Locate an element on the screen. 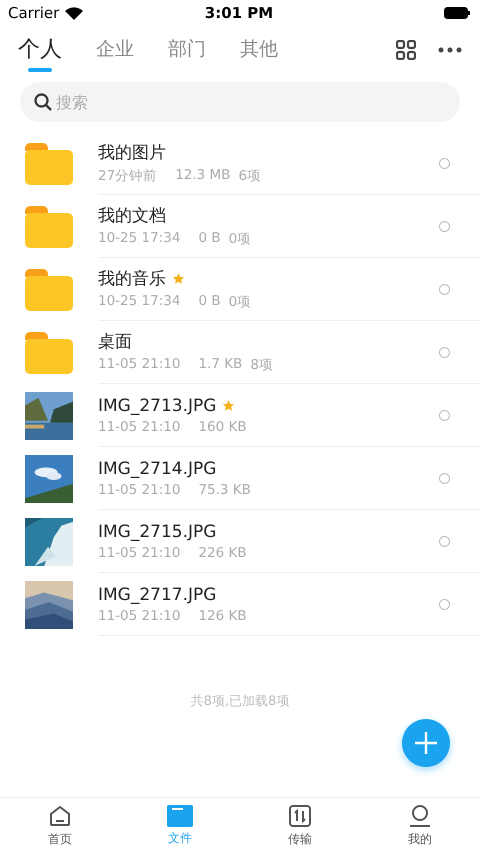 The height and width of the screenshot is (853, 480). tab: 企业 is located at coordinates (115, 50).